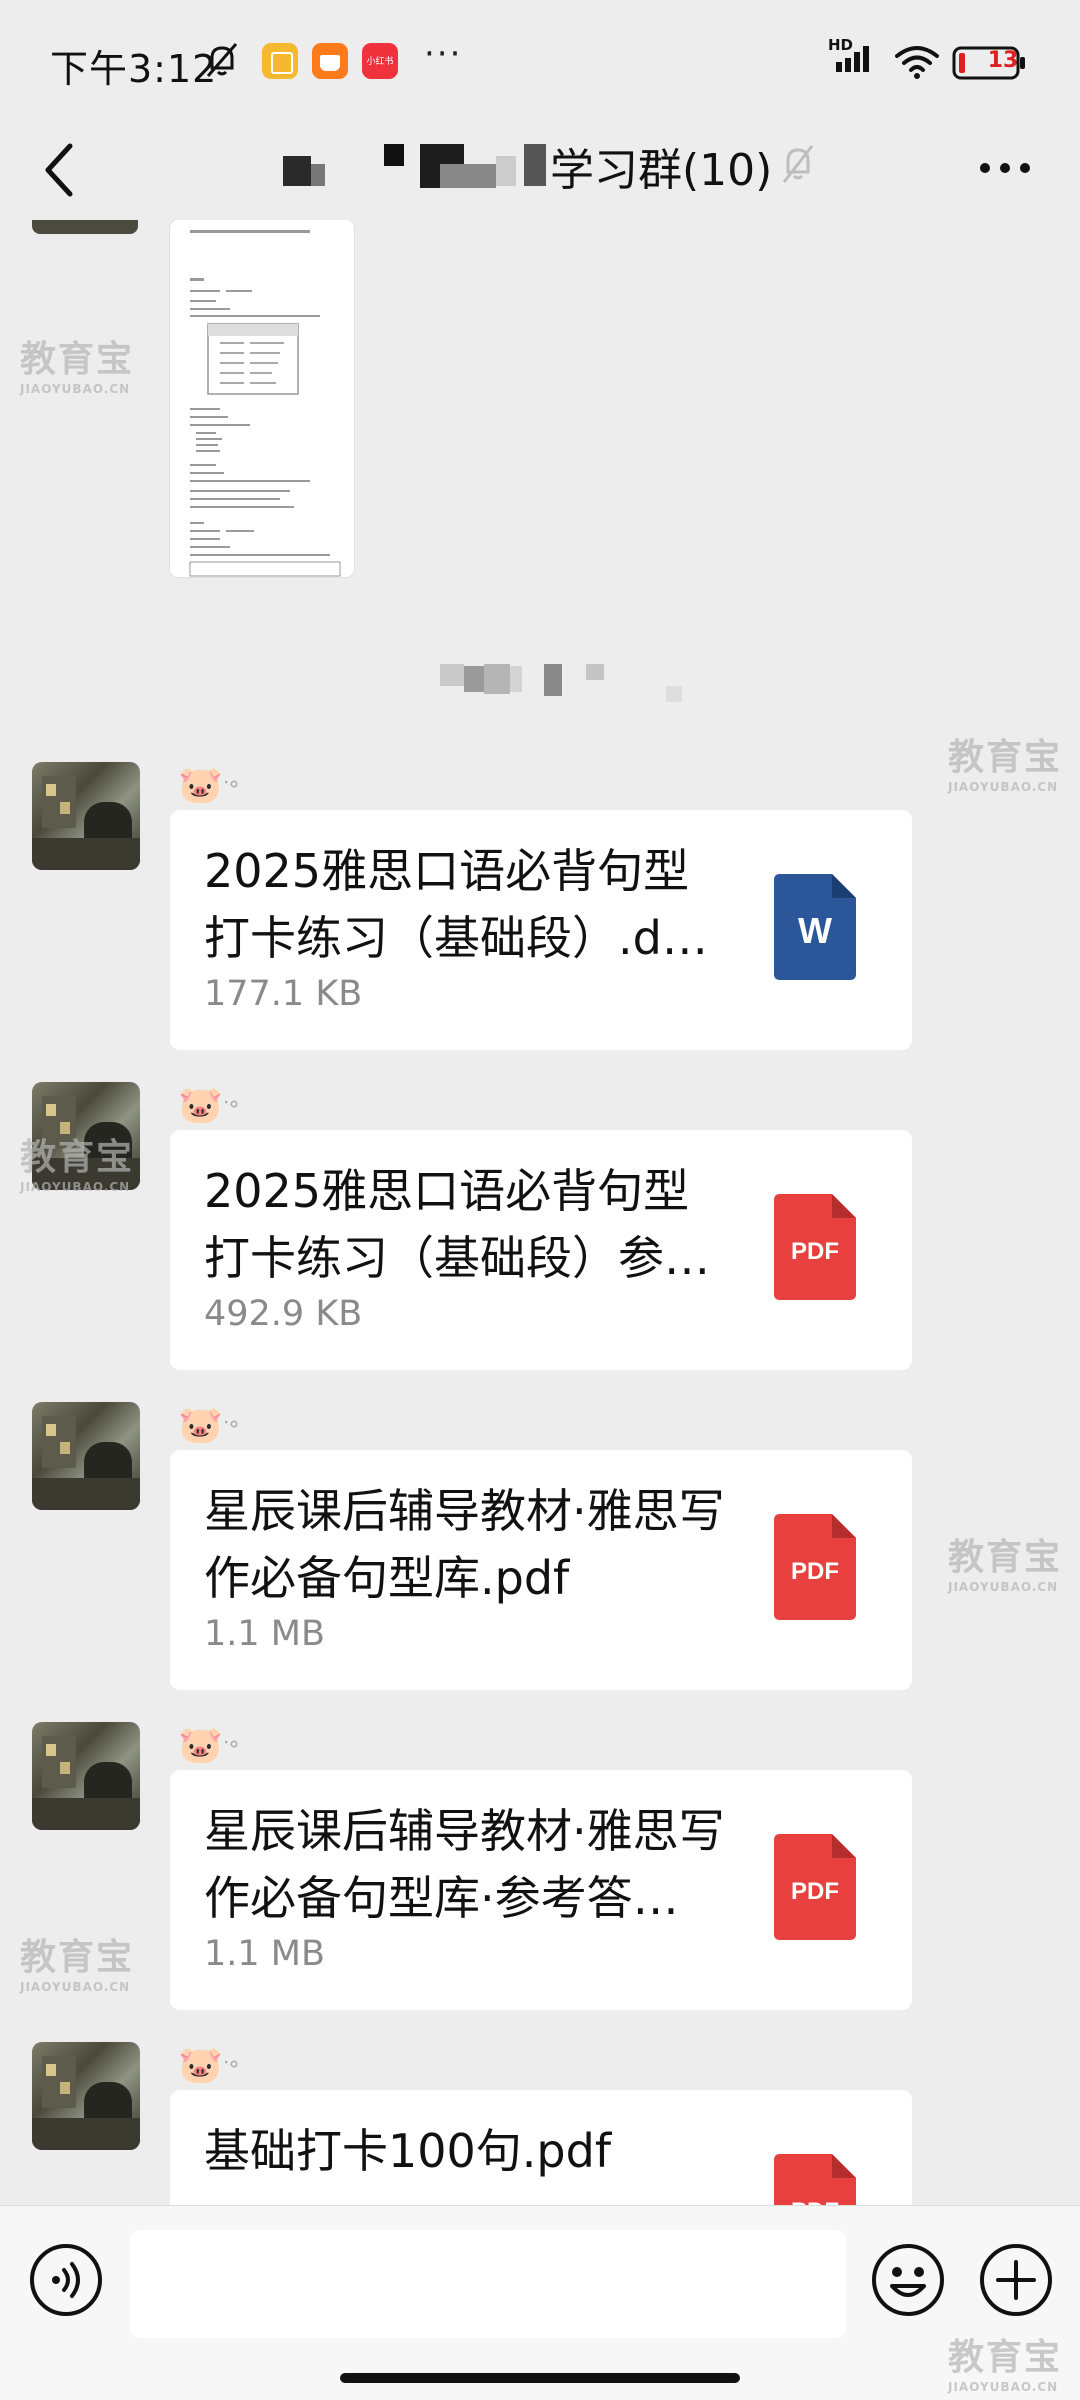  I want to click on file-message-card: 基础打卡100句.pdf PDF, so click(541, 2147).